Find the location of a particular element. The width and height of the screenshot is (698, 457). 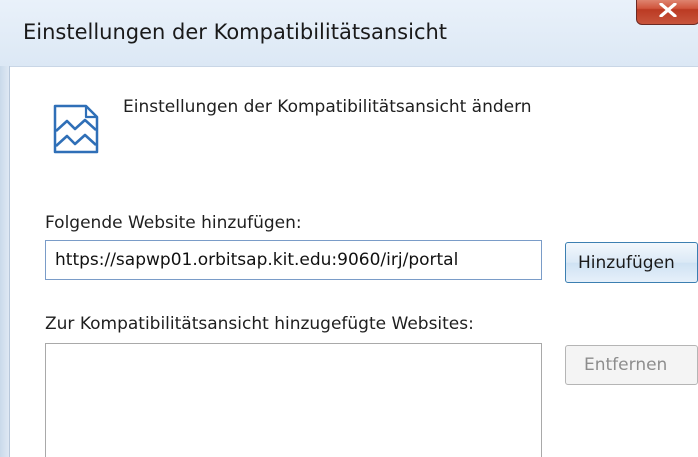

compatibility-view-icon is located at coordinates (76, 129).